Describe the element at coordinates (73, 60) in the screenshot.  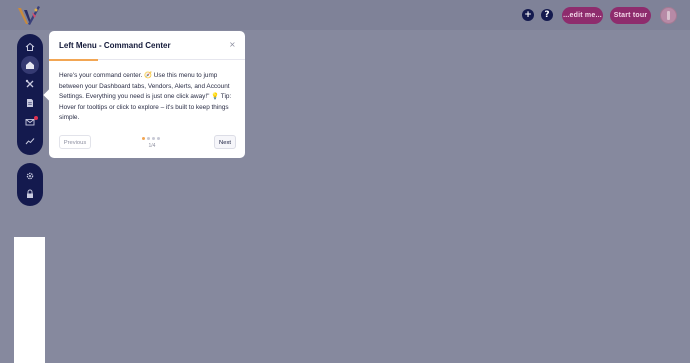
I see `tour-progress-bar` at that location.